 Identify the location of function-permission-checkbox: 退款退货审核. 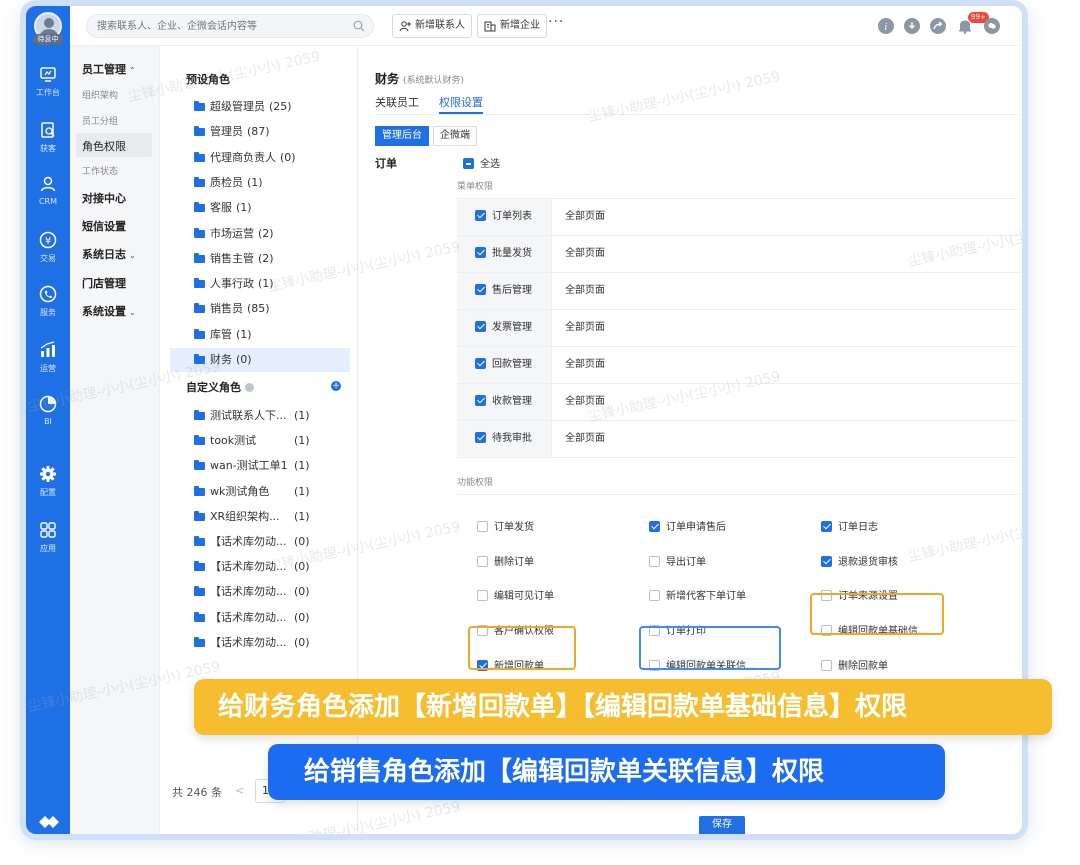
(859, 560).